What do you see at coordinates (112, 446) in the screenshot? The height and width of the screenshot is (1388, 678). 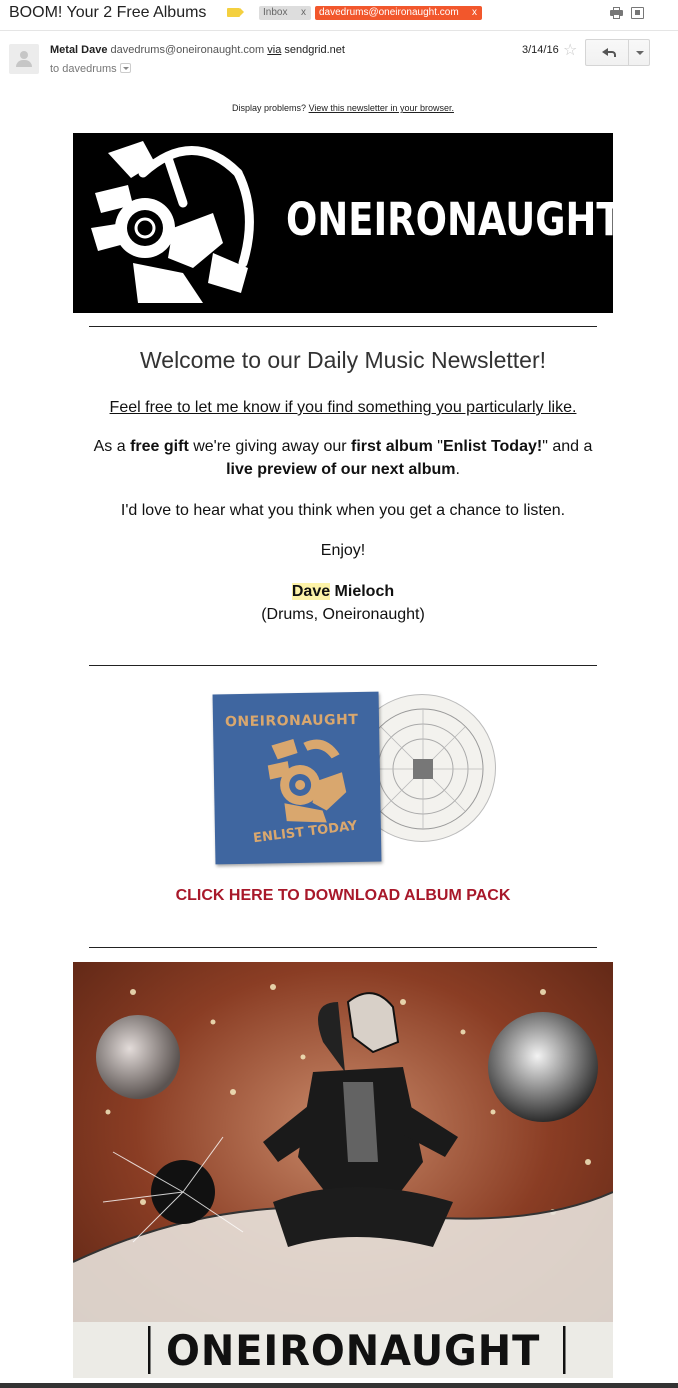 I see `gift-text: As a` at bounding box center [112, 446].